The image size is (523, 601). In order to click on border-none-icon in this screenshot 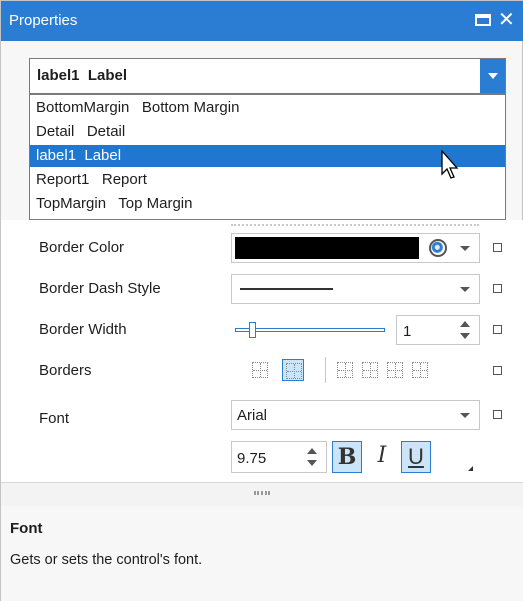, I will do `click(260, 370)`.